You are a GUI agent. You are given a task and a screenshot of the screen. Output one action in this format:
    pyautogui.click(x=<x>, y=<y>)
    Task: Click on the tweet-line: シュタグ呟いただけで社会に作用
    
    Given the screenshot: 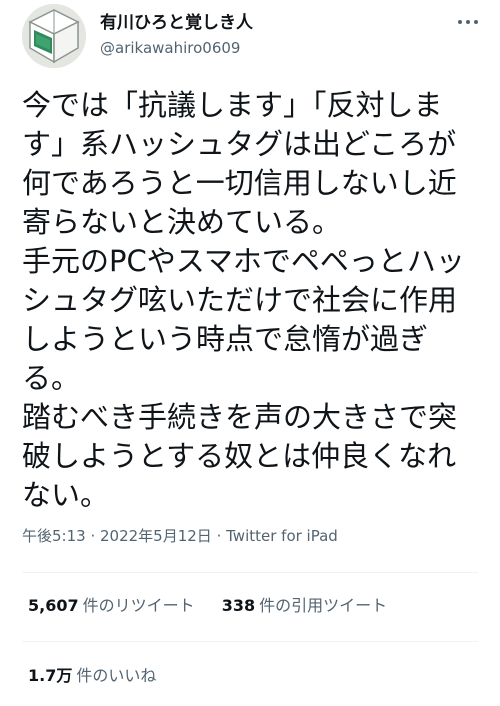 What is the action you would take?
    pyautogui.click(x=240, y=300)
    